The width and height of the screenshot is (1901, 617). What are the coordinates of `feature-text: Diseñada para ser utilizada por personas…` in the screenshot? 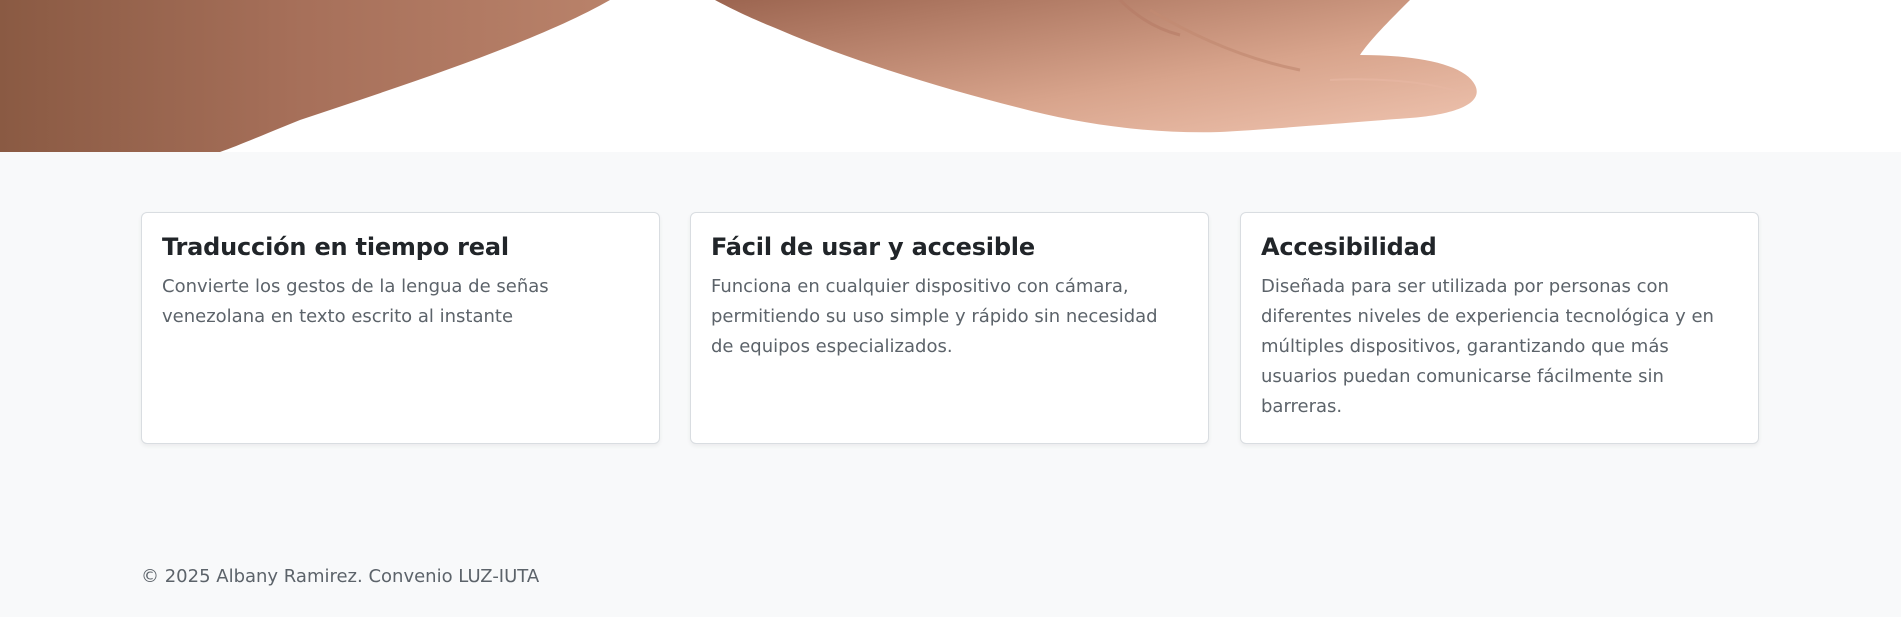 It's located at (1487, 346).